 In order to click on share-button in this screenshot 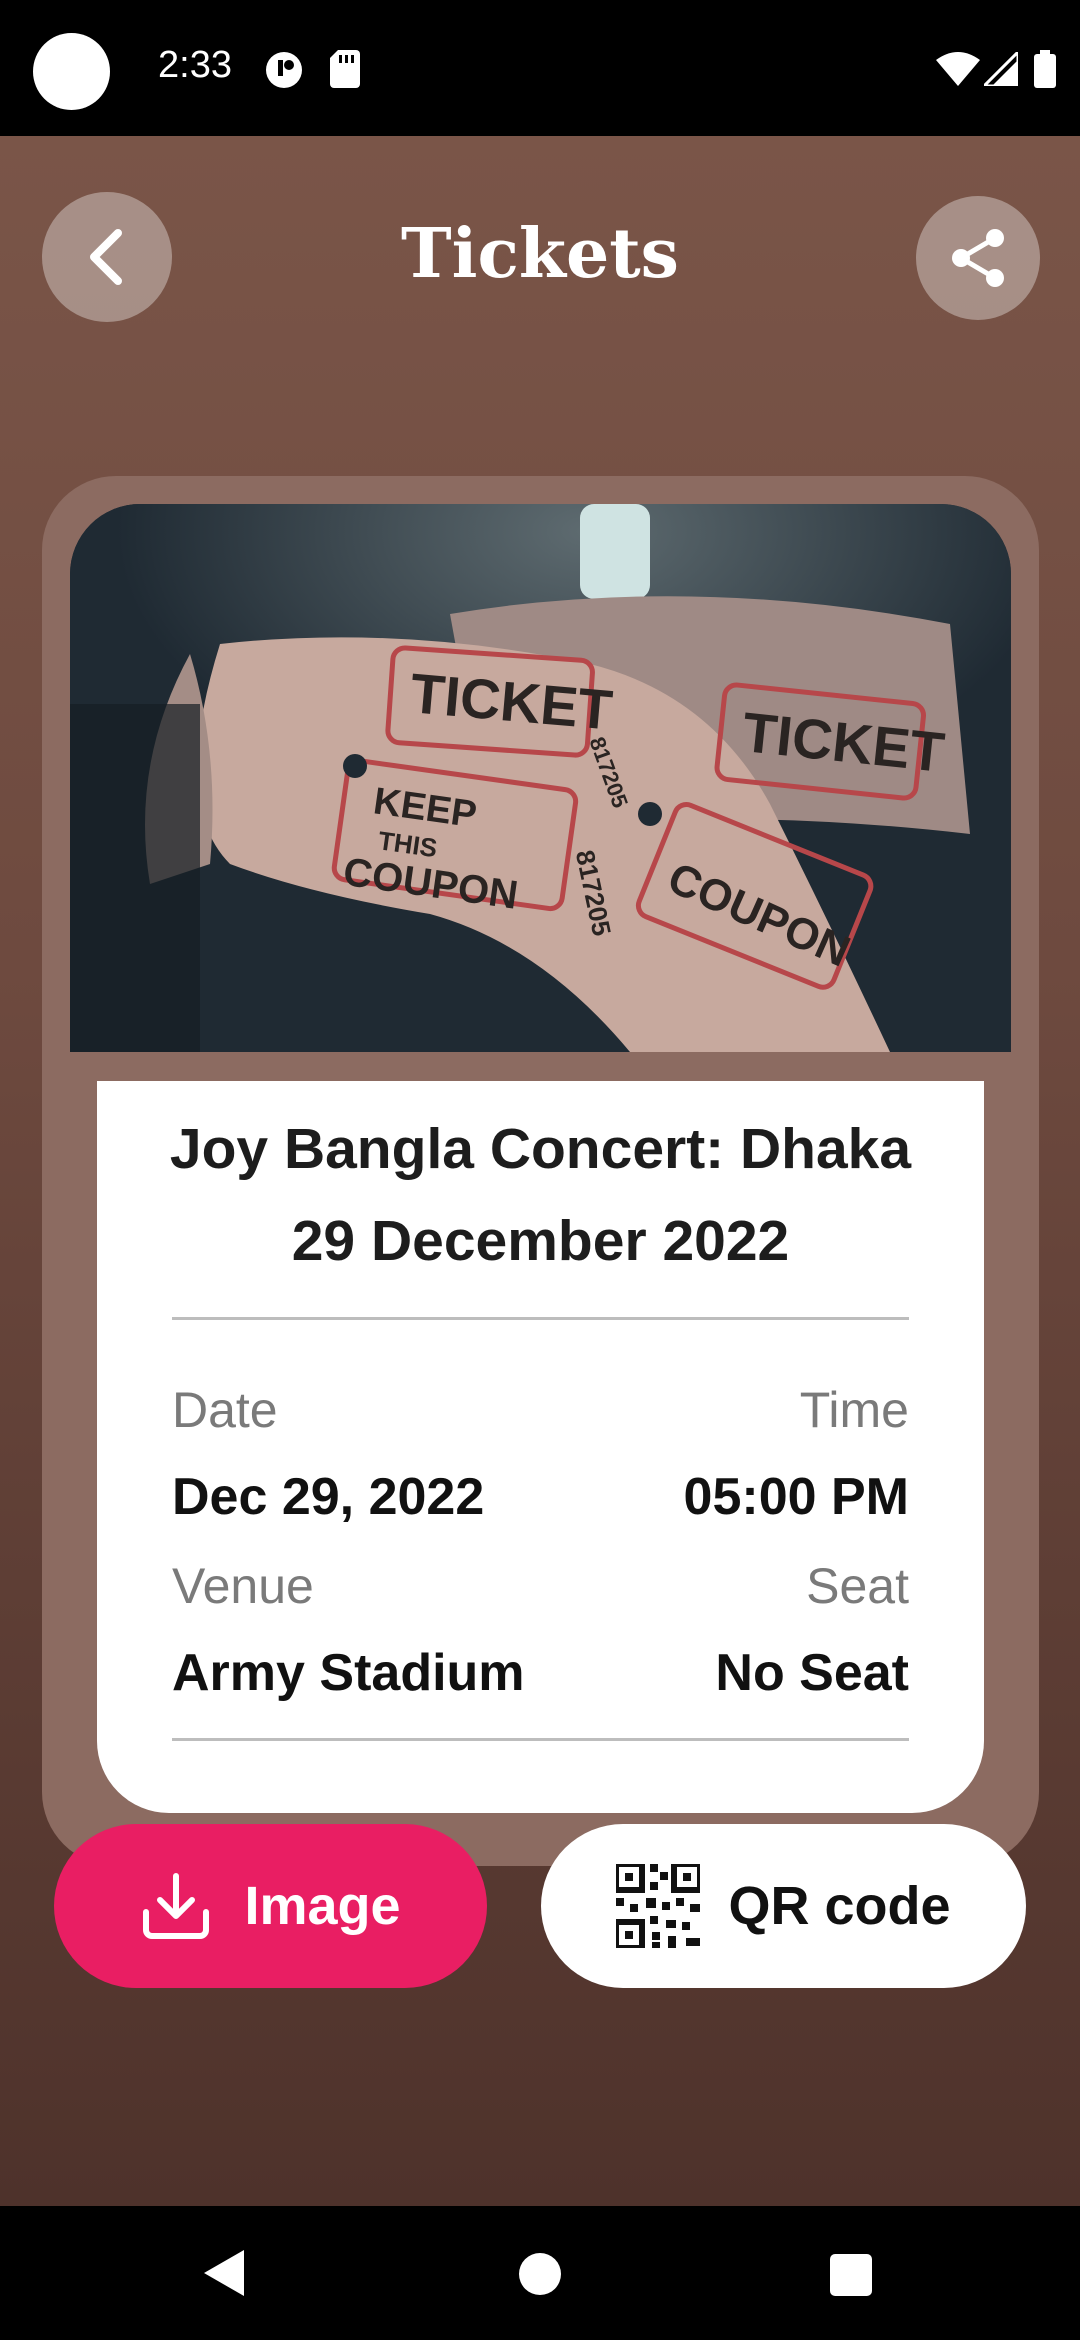, I will do `click(978, 258)`.